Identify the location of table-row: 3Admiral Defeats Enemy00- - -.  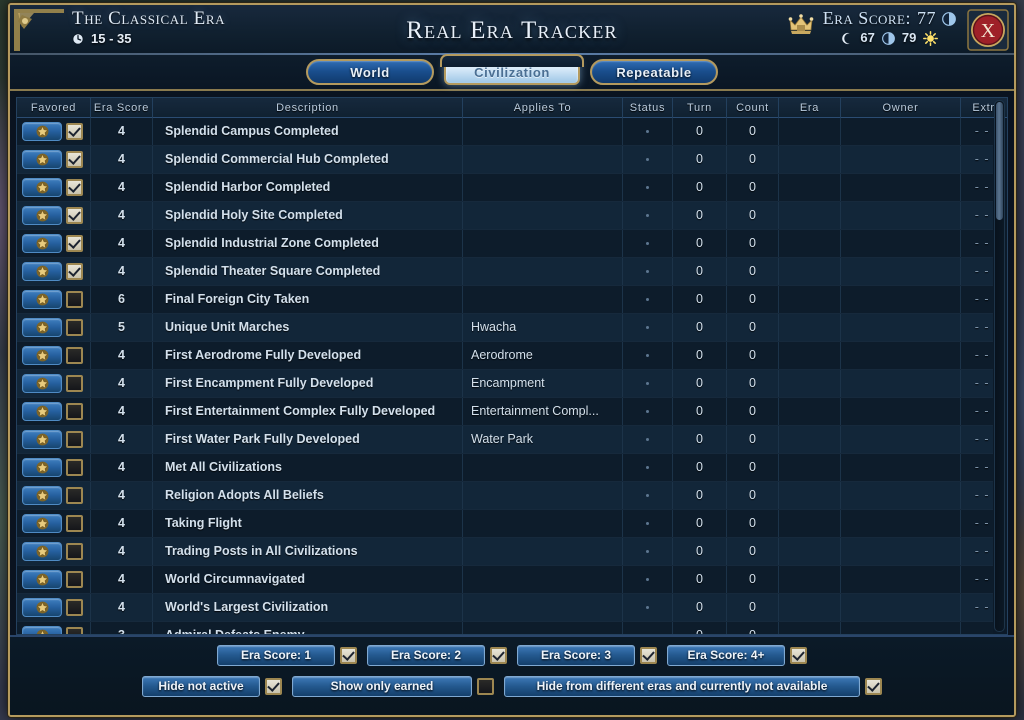
(507, 628).